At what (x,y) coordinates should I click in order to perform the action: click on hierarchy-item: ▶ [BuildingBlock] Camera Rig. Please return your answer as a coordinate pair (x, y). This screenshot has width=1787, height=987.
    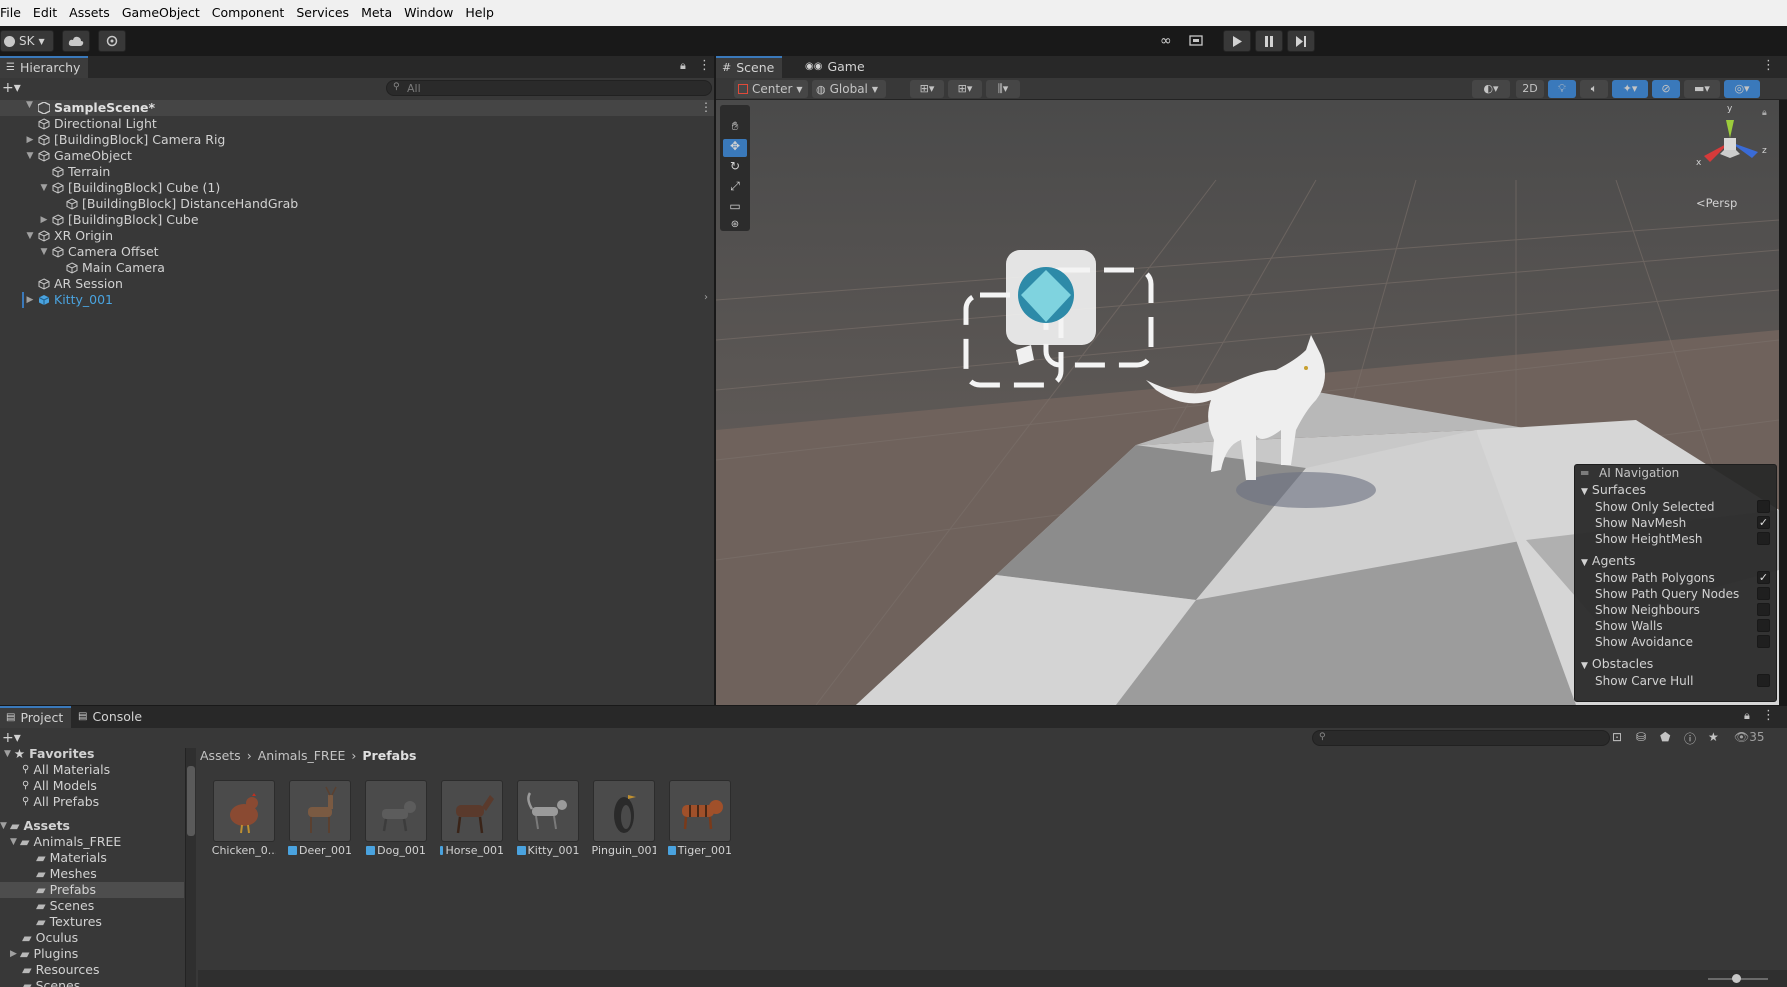
    Looking at the image, I should click on (126, 140).